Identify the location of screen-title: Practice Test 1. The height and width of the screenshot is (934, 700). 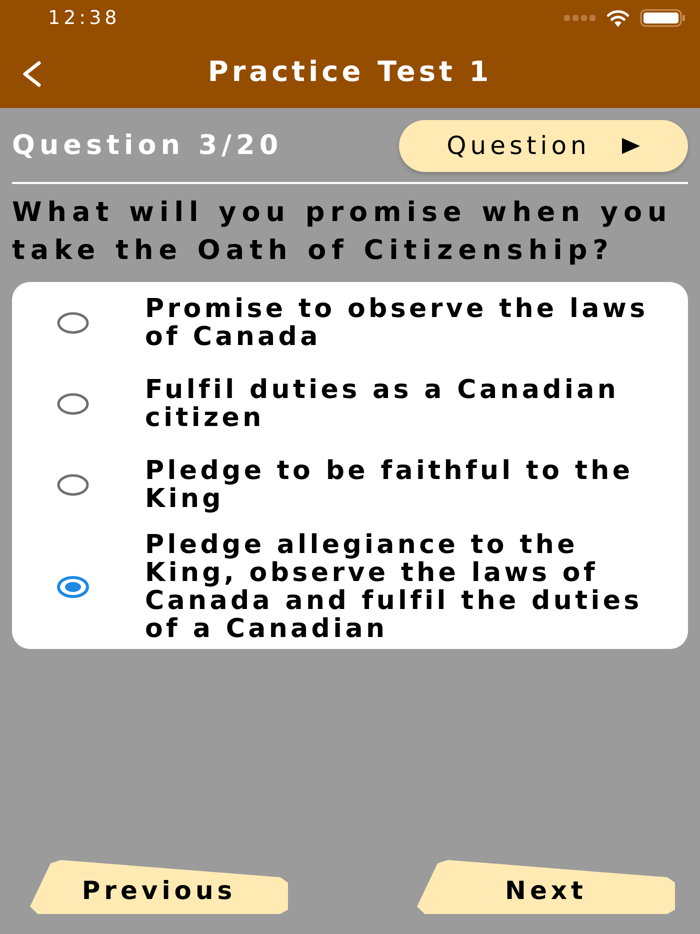
(350, 72).